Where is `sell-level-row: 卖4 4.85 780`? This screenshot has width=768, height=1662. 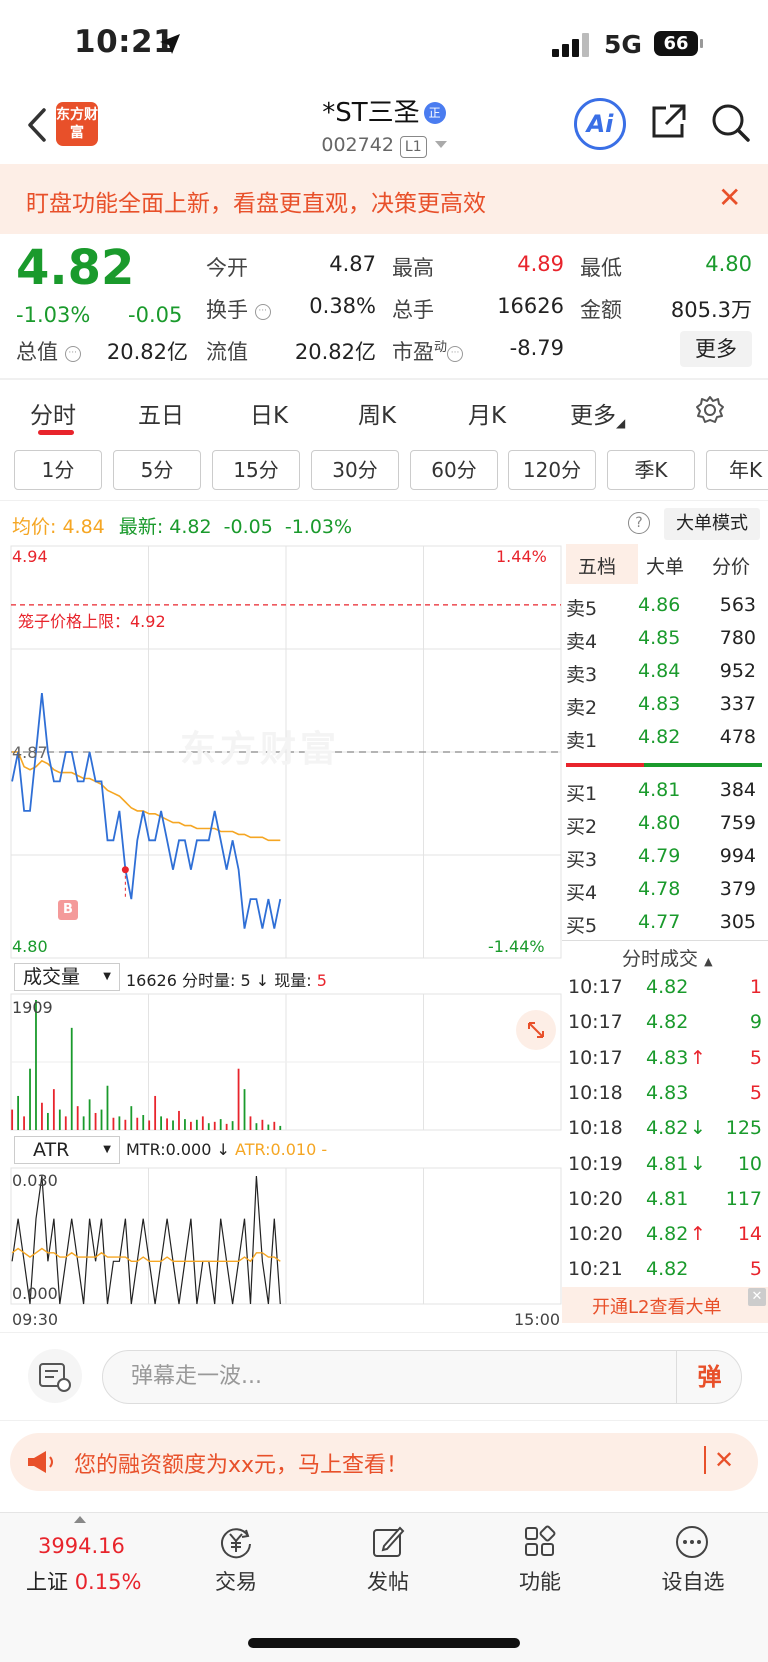
sell-level-row: 卖4 4.85 780 is located at coordinates (664, 642).